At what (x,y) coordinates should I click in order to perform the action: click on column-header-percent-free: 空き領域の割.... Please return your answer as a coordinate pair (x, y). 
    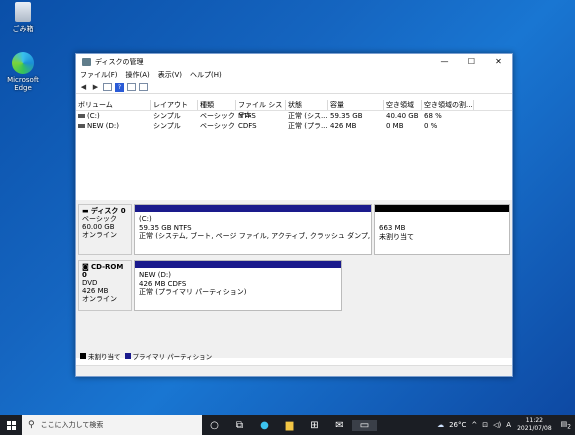
    Looking at the image, I should click on (448, 105).